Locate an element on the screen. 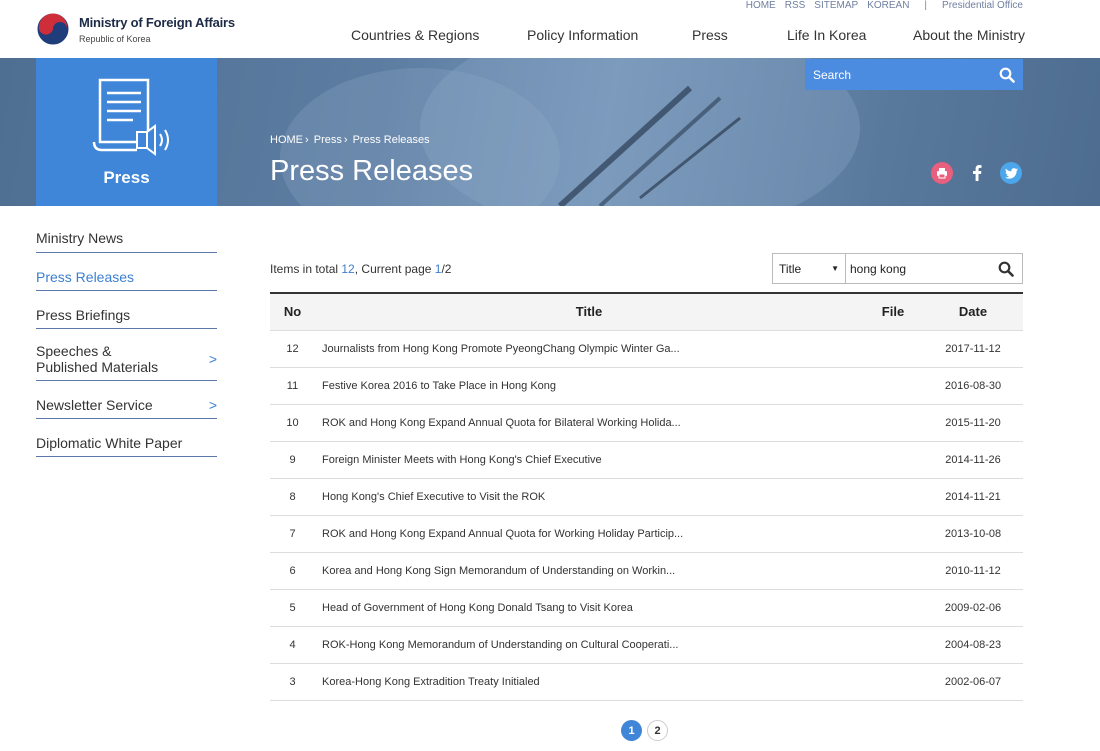 The image size is (1100, 751). column-header-title: Title is located at coordinates (589, 312).